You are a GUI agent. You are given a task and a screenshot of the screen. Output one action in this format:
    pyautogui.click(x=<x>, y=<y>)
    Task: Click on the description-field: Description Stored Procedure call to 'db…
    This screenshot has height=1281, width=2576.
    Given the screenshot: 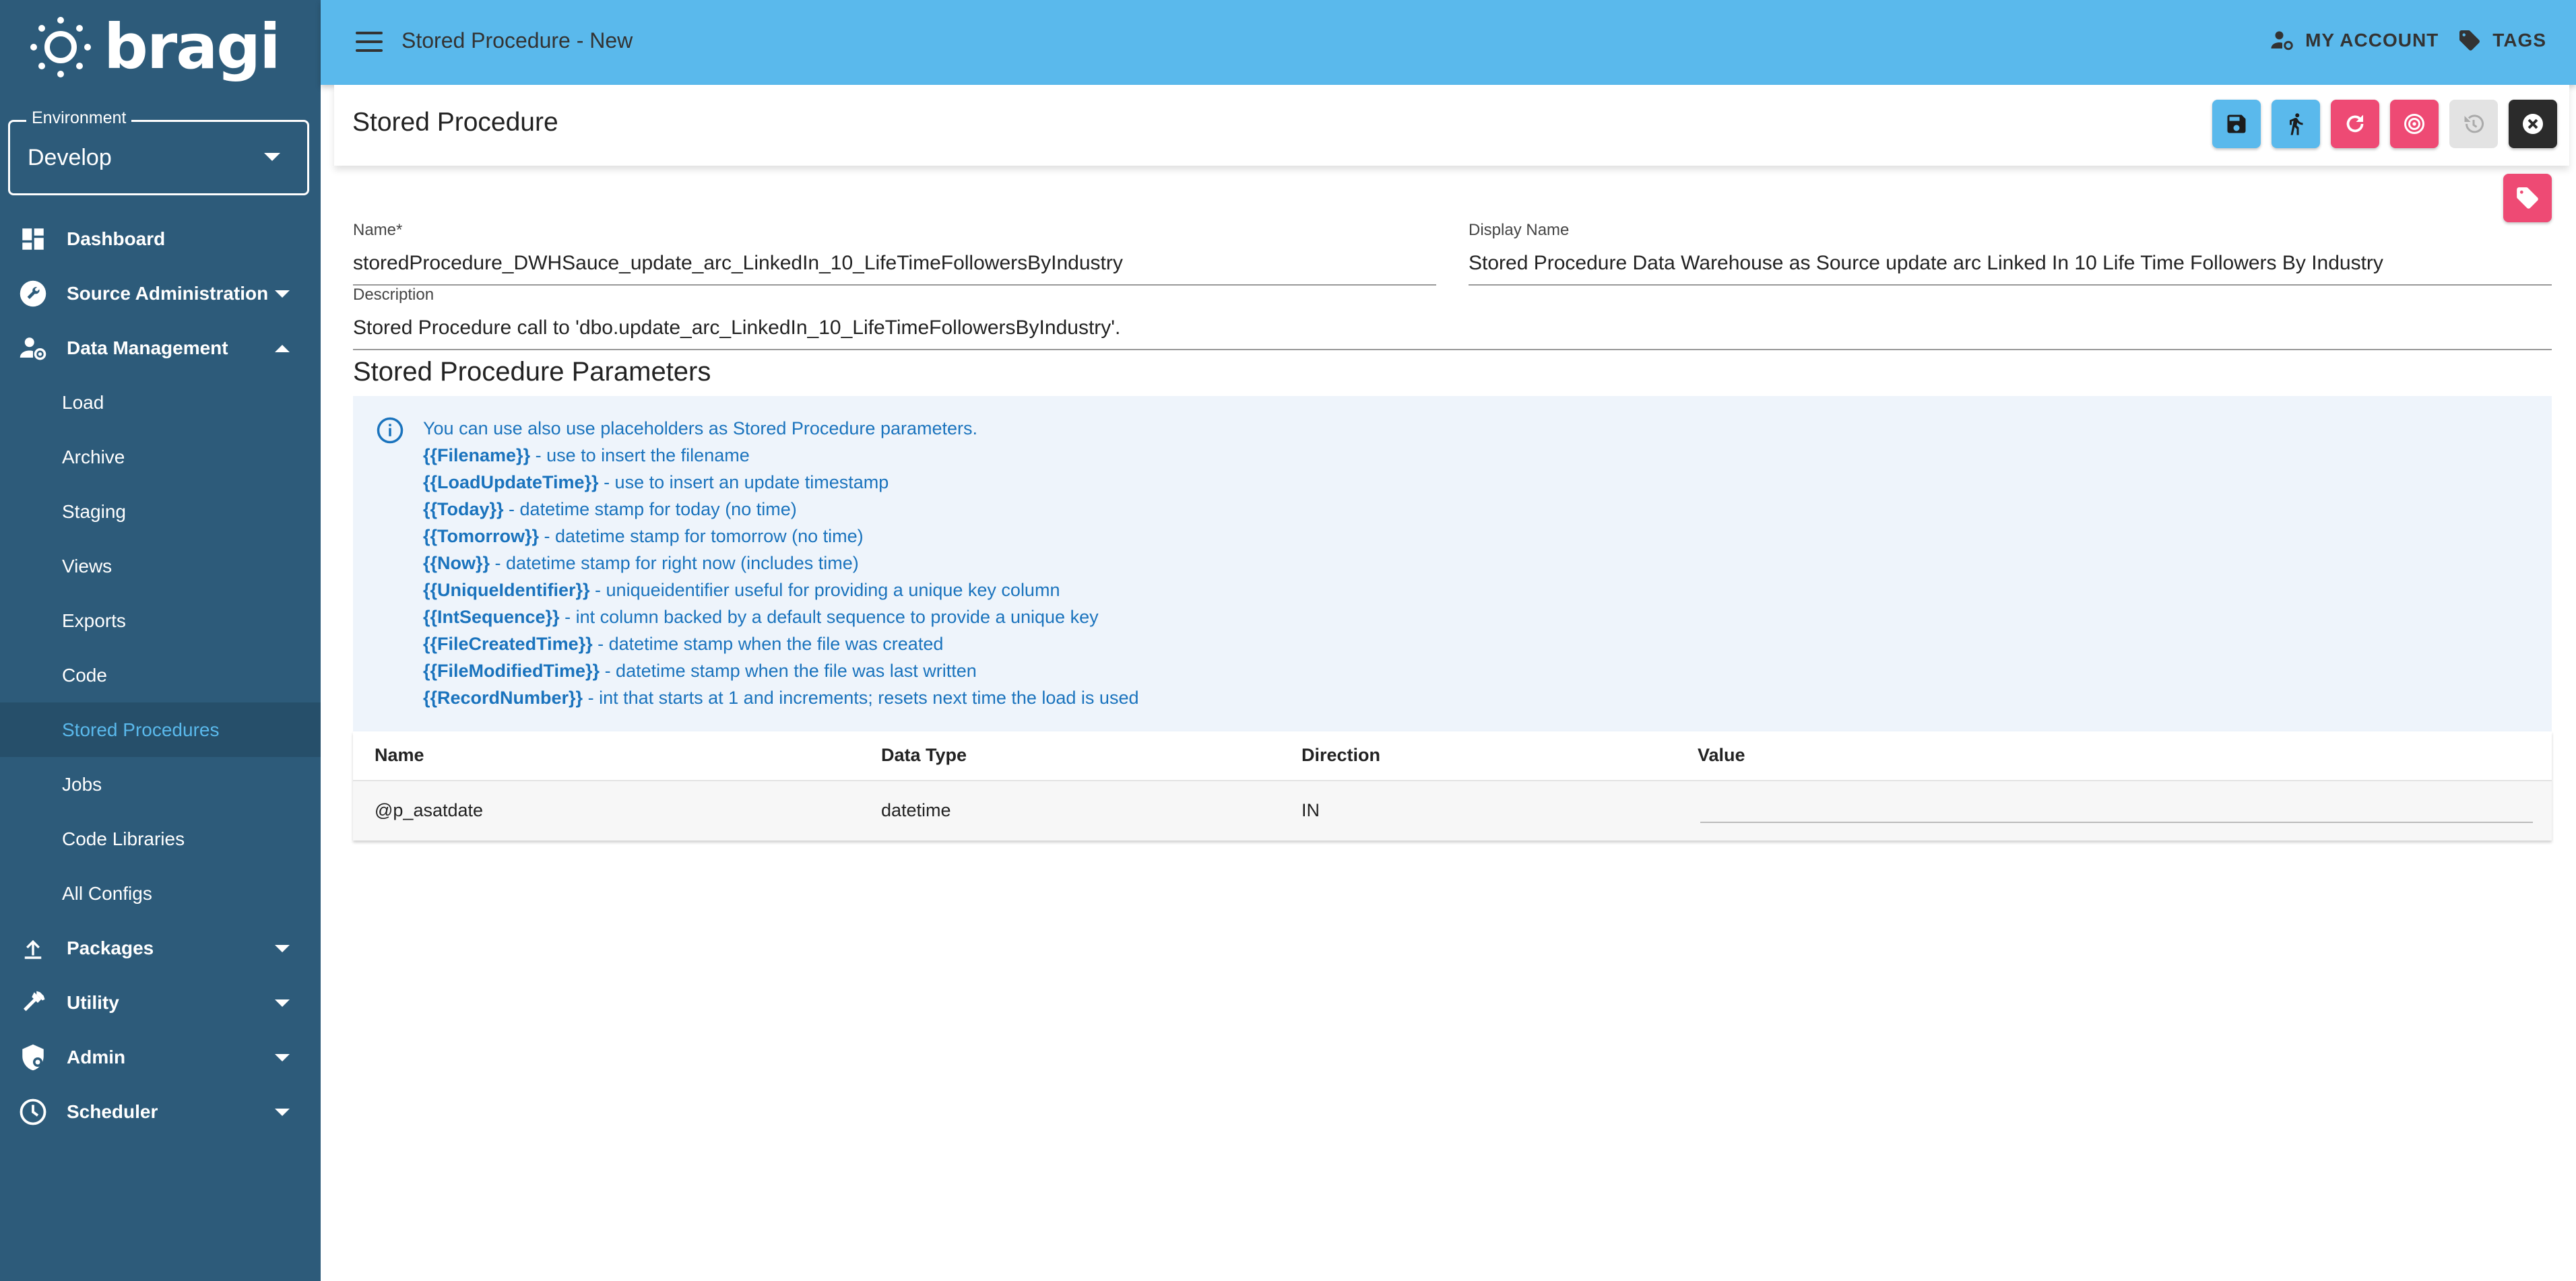 What is the action you would take?
    pyautogui.click(x=1452, y=318)
    